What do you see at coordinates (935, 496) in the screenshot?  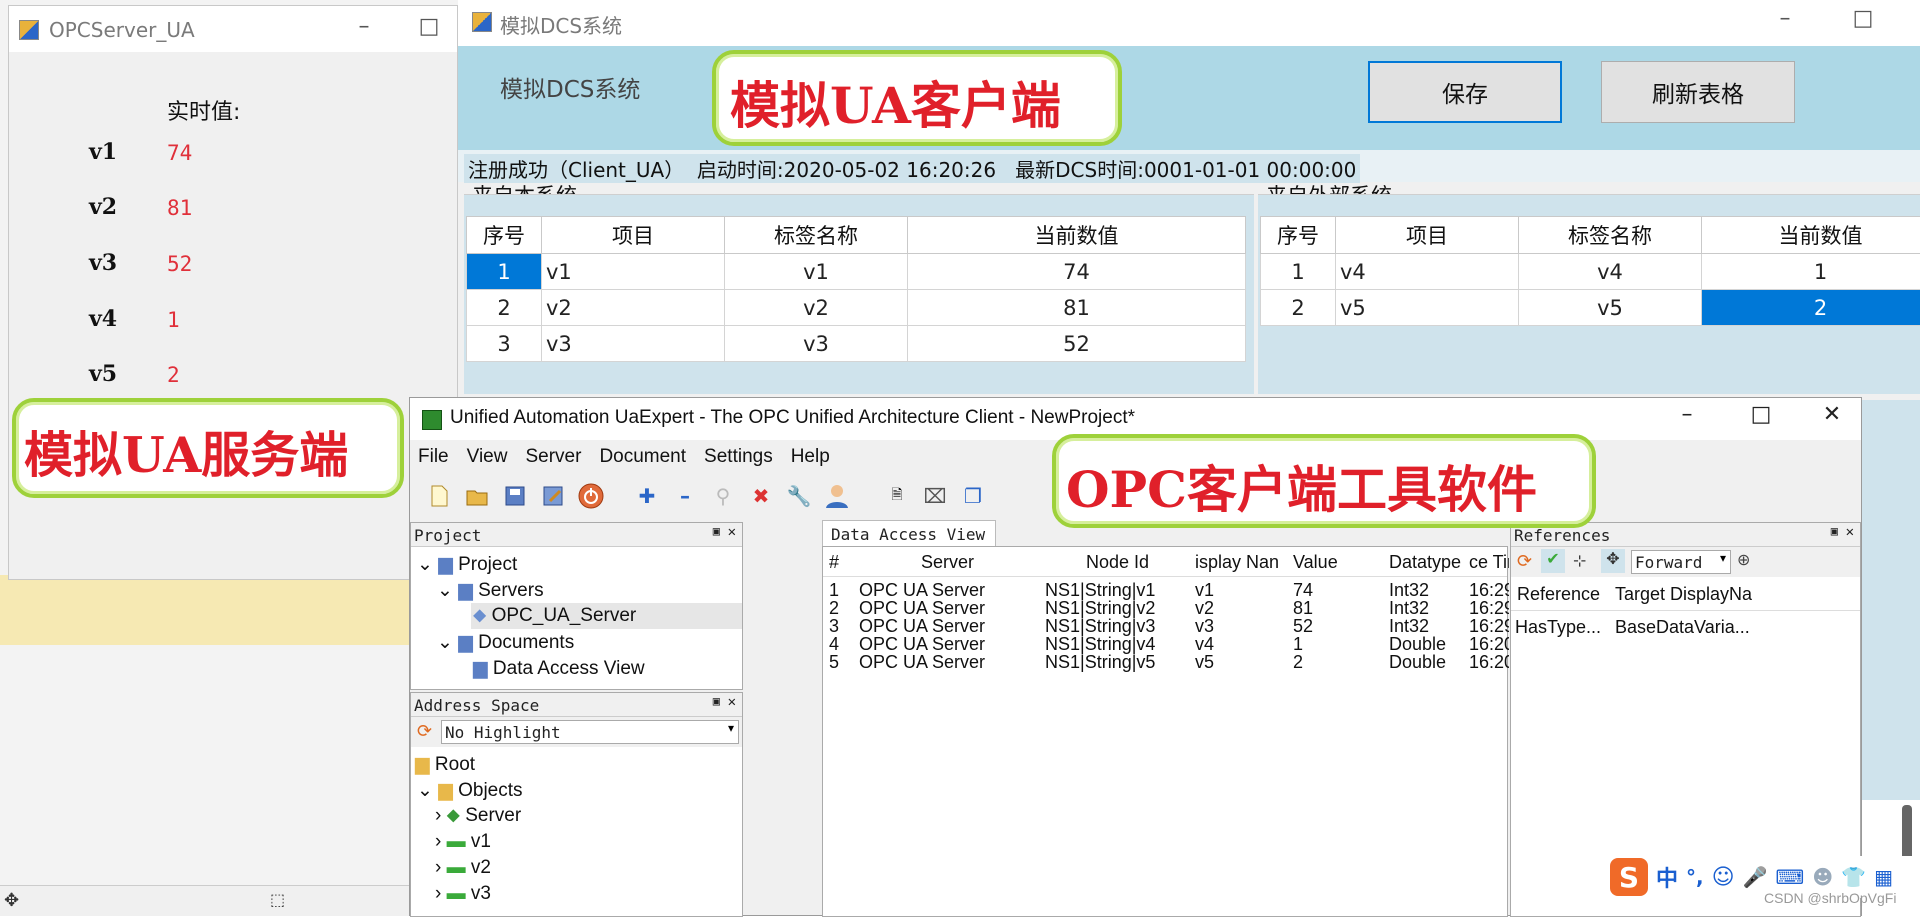 I see `delete-document-icon: ⌧` at bounding box center [935, 496].